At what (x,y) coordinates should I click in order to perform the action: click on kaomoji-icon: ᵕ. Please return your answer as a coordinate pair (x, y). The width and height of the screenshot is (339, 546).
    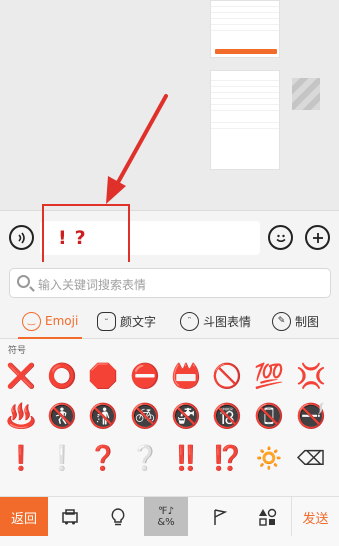
    Looking at the image, I should click on (106, 321).